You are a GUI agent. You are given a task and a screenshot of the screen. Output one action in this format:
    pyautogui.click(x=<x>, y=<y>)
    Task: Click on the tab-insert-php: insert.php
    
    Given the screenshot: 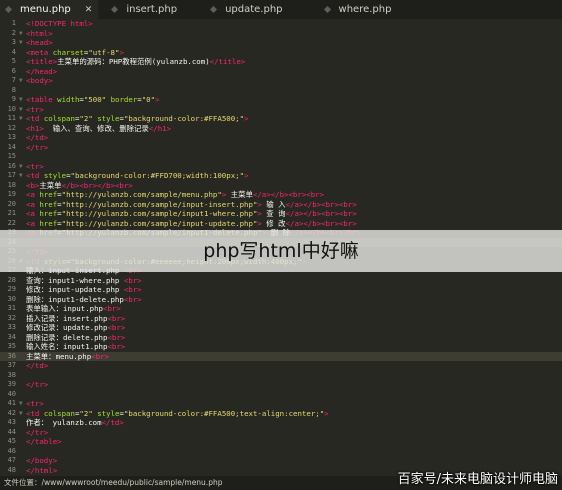 What is the action you would take?
    pyautogui.click(x=144, y=9)
    